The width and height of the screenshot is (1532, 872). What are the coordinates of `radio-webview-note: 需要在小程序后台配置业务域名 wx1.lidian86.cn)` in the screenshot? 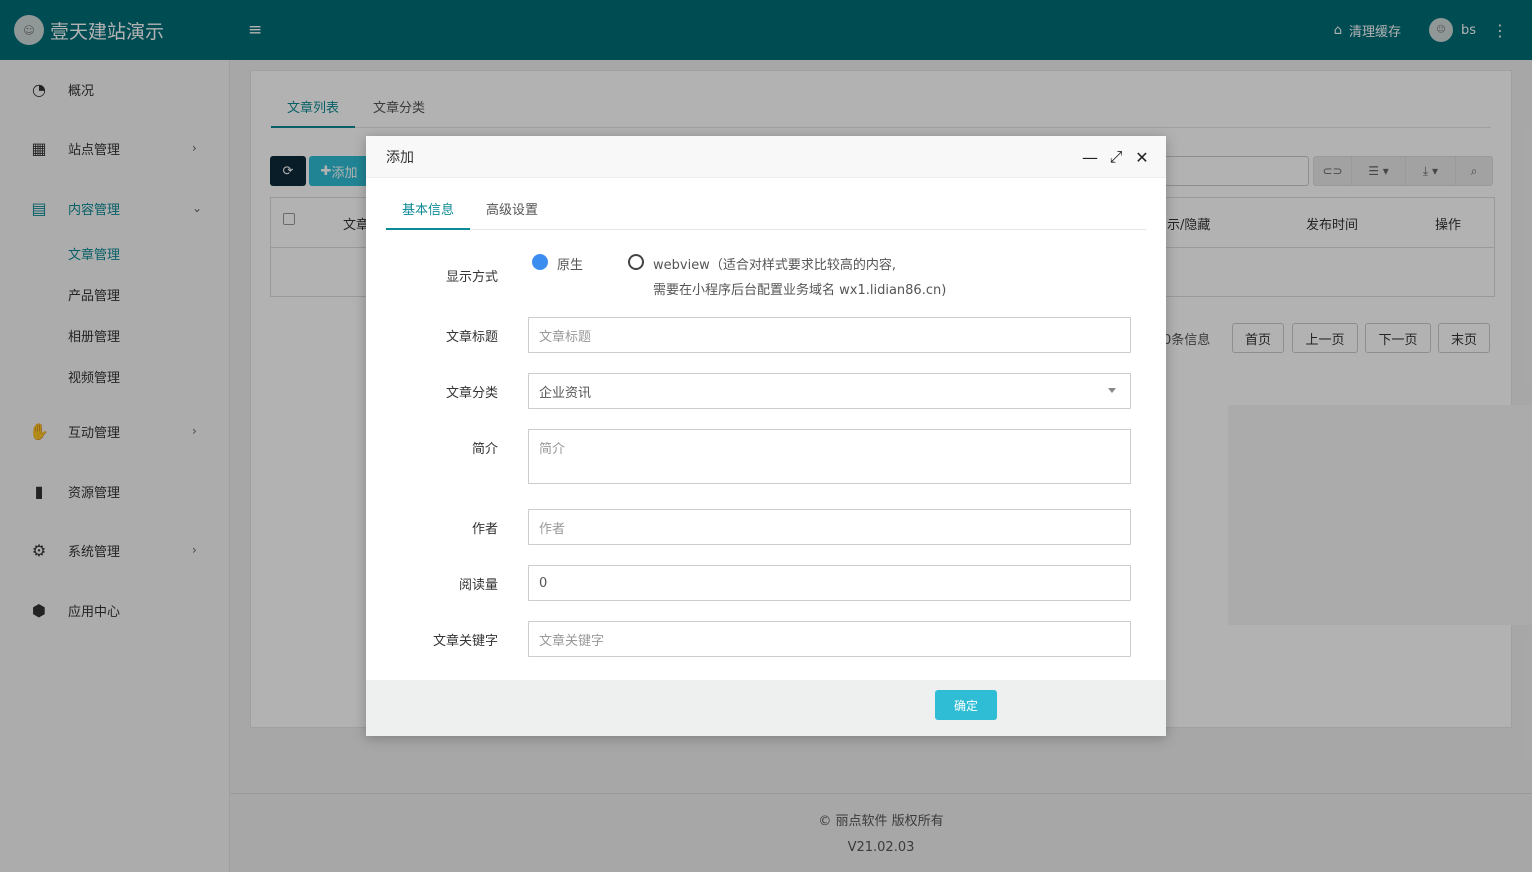 It's located at (800, 290).